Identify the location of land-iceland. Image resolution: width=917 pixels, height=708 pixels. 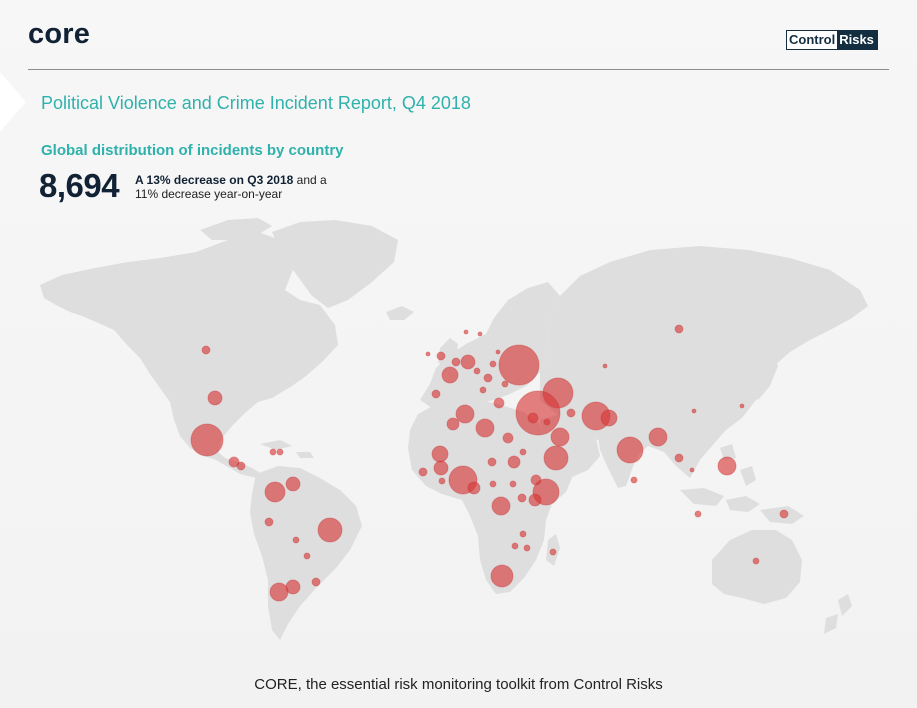
(400, 313).